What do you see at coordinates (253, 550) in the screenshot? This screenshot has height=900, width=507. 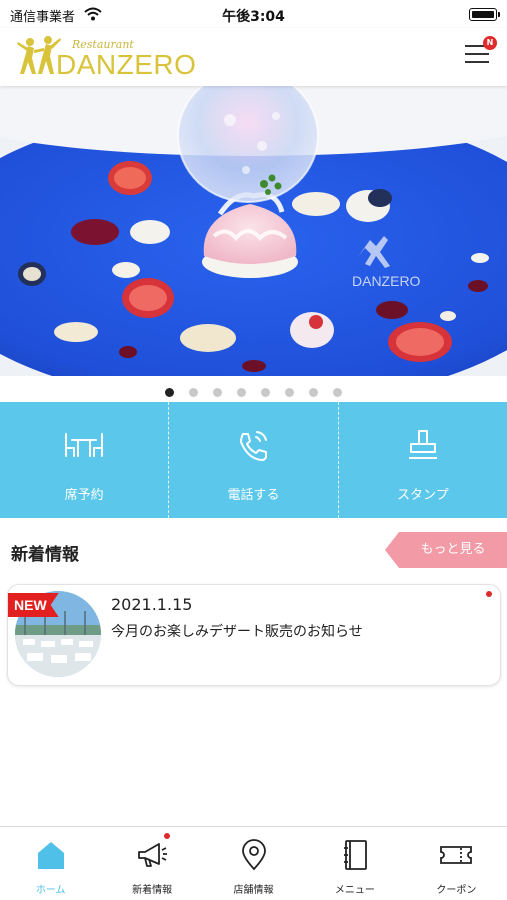 I see `news-section-header: 新着情報 もっと見る` at bounding box center [253, 550].